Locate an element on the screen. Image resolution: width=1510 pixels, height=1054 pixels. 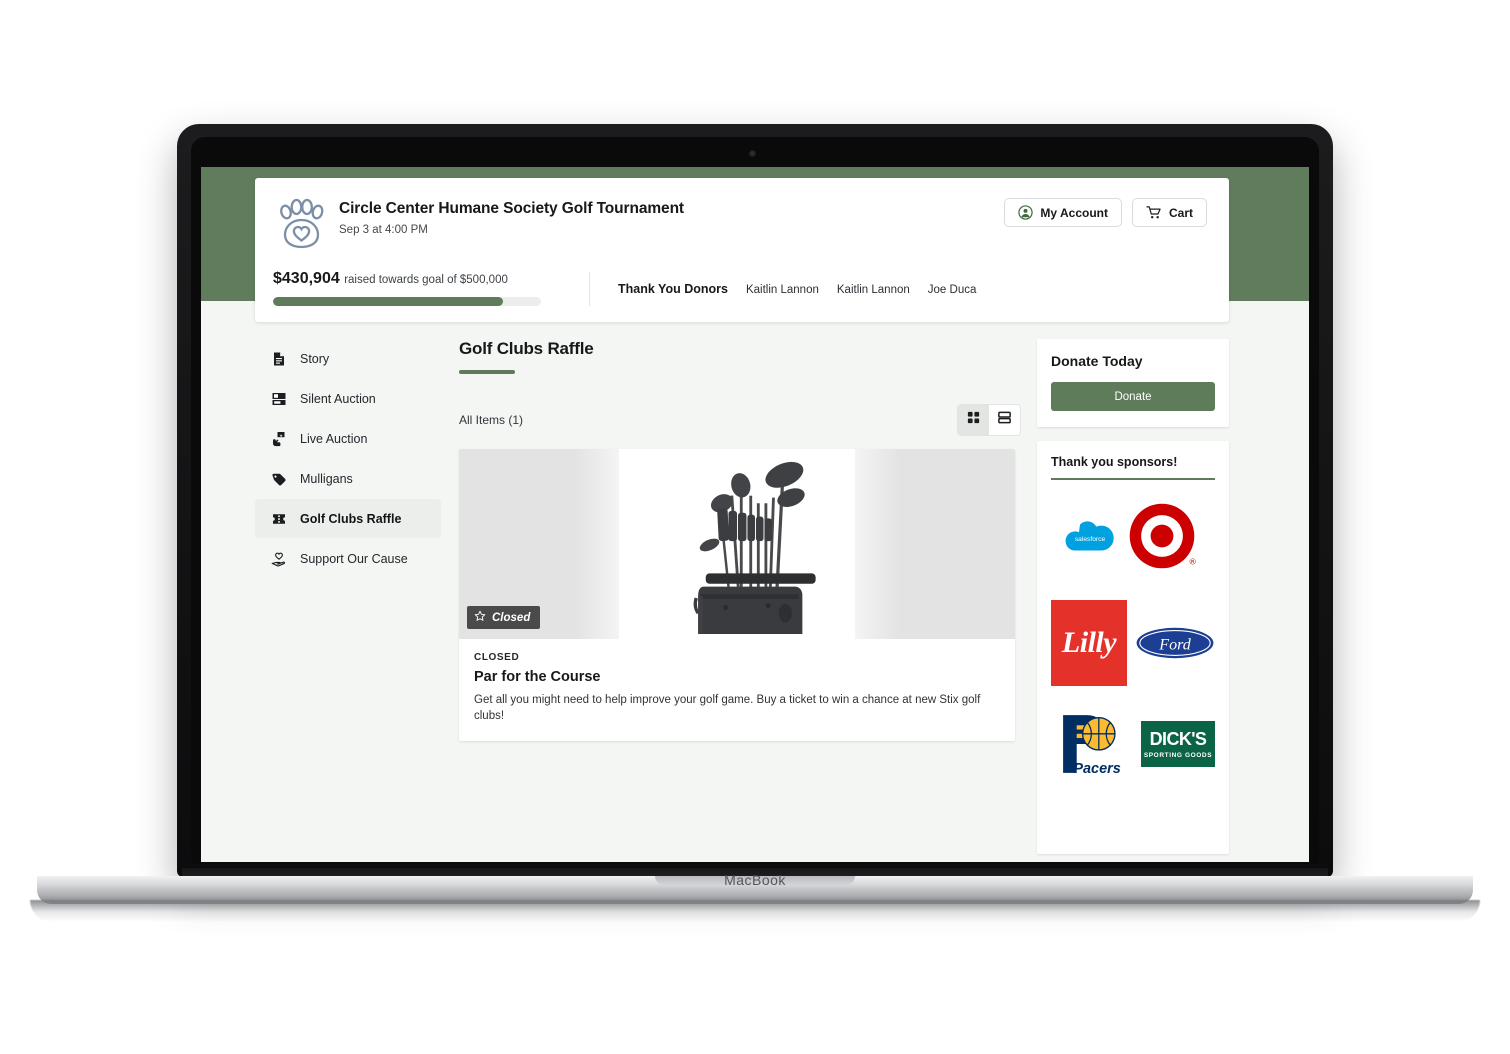
salesforce-logo-icon: salesforce is located at coordinates (1090, 537).